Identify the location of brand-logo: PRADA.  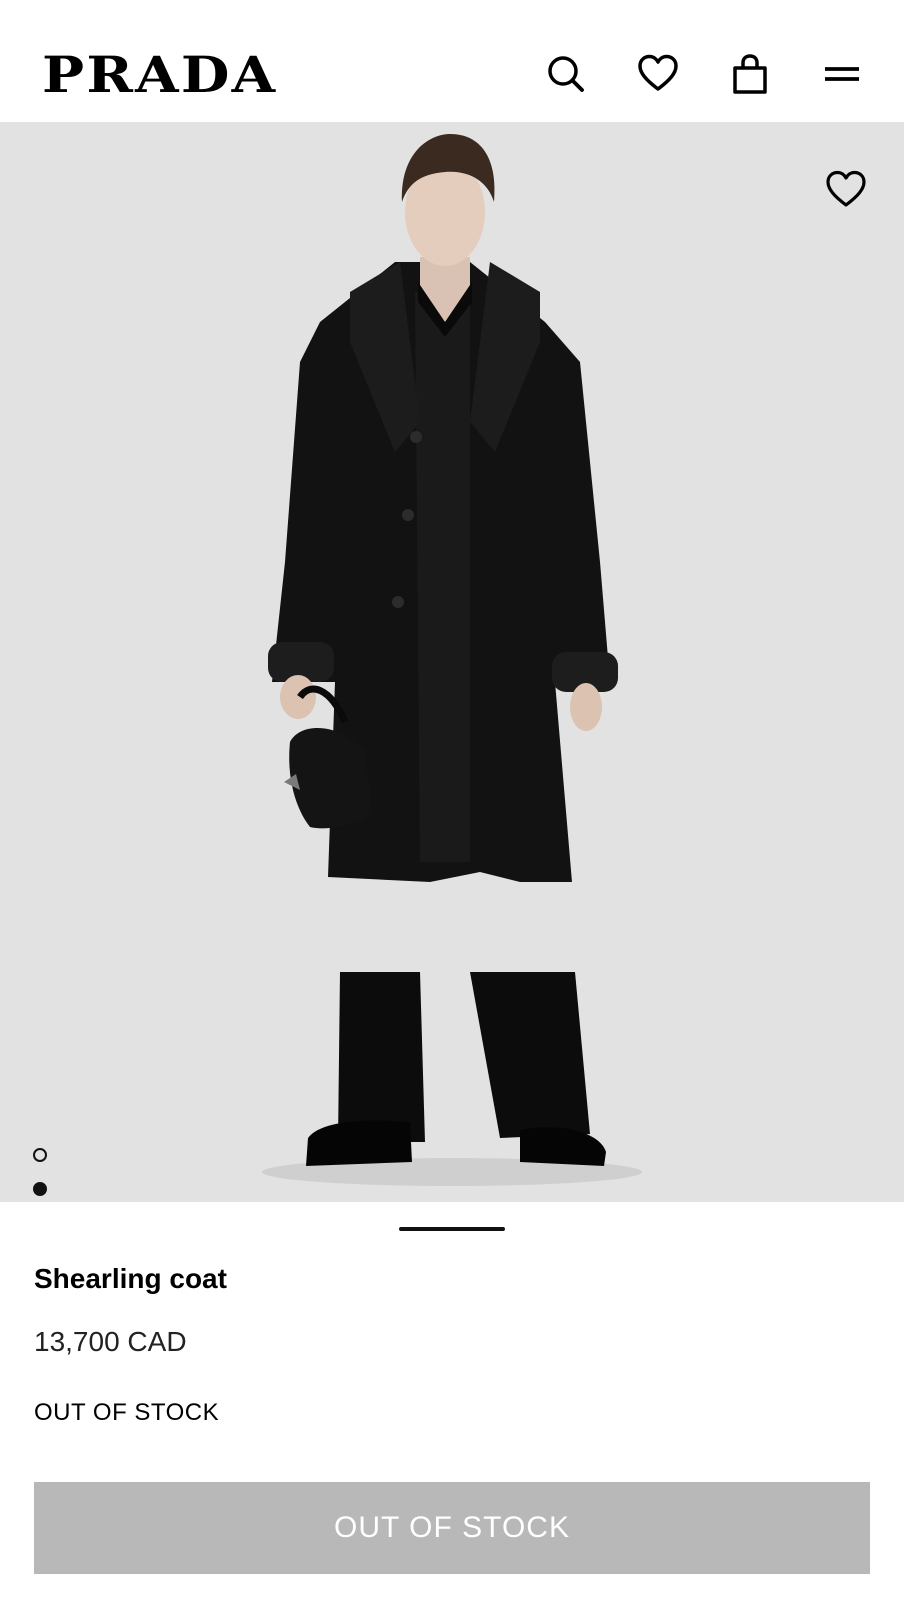
(159, 75).